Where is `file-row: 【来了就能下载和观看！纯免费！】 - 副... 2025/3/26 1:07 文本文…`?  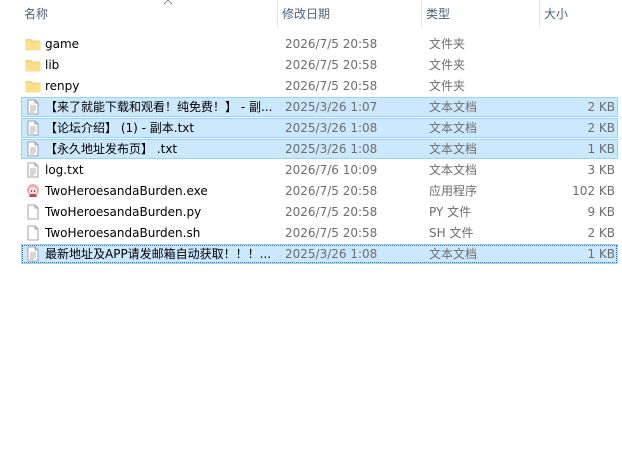 file-row: 【来了就能下载和观看！纯免费！】 - 副... 2025/3/26 1:07 文本文… is located at coordinates (319, 107).